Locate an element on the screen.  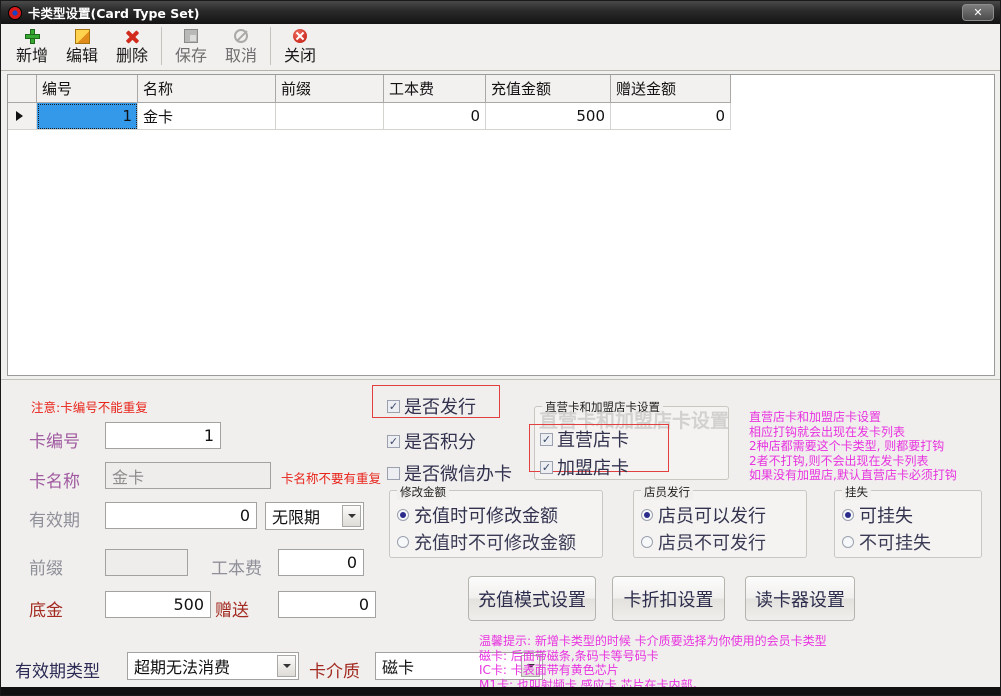
card-media-value: 磁卡 is located at coordinates (398, 667).